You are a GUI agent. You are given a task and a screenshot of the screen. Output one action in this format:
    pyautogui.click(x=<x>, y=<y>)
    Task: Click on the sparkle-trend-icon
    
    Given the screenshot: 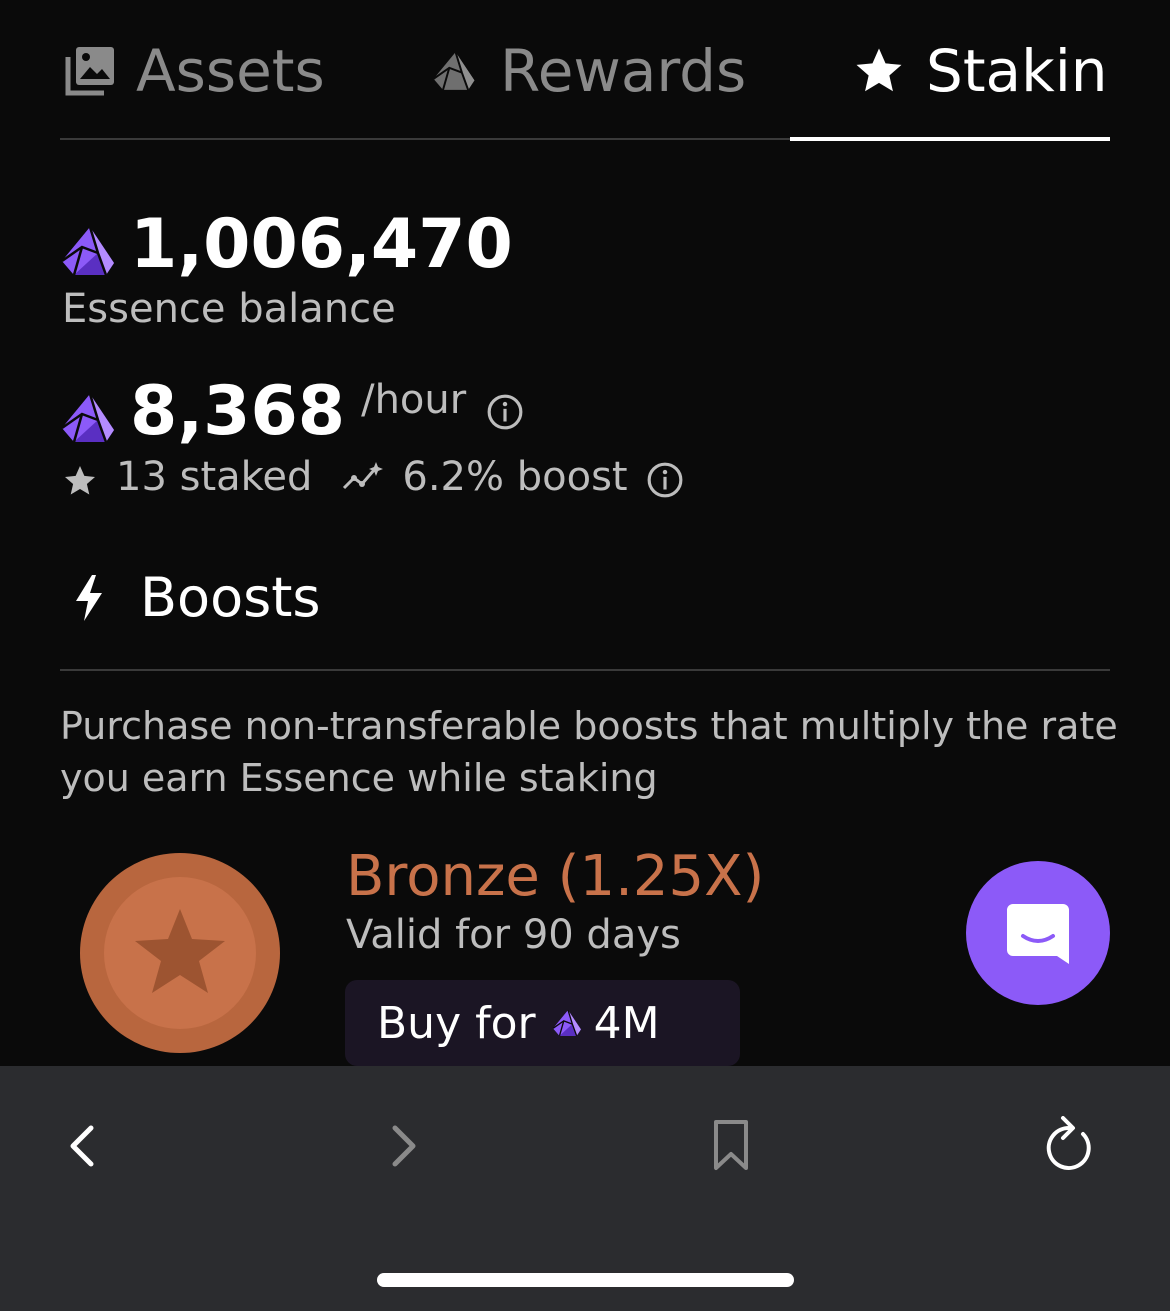 What is the action you would take?
    pyautogui.click(x=363, y=477)
    